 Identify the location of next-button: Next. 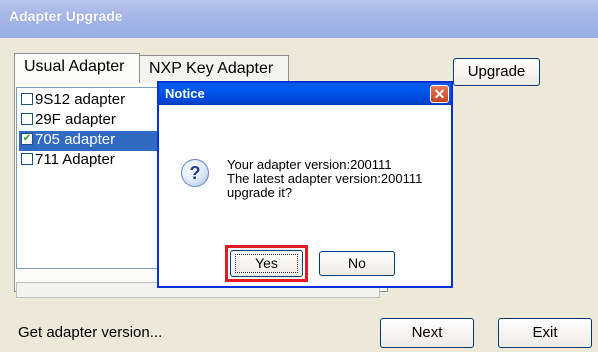
(427, 333).